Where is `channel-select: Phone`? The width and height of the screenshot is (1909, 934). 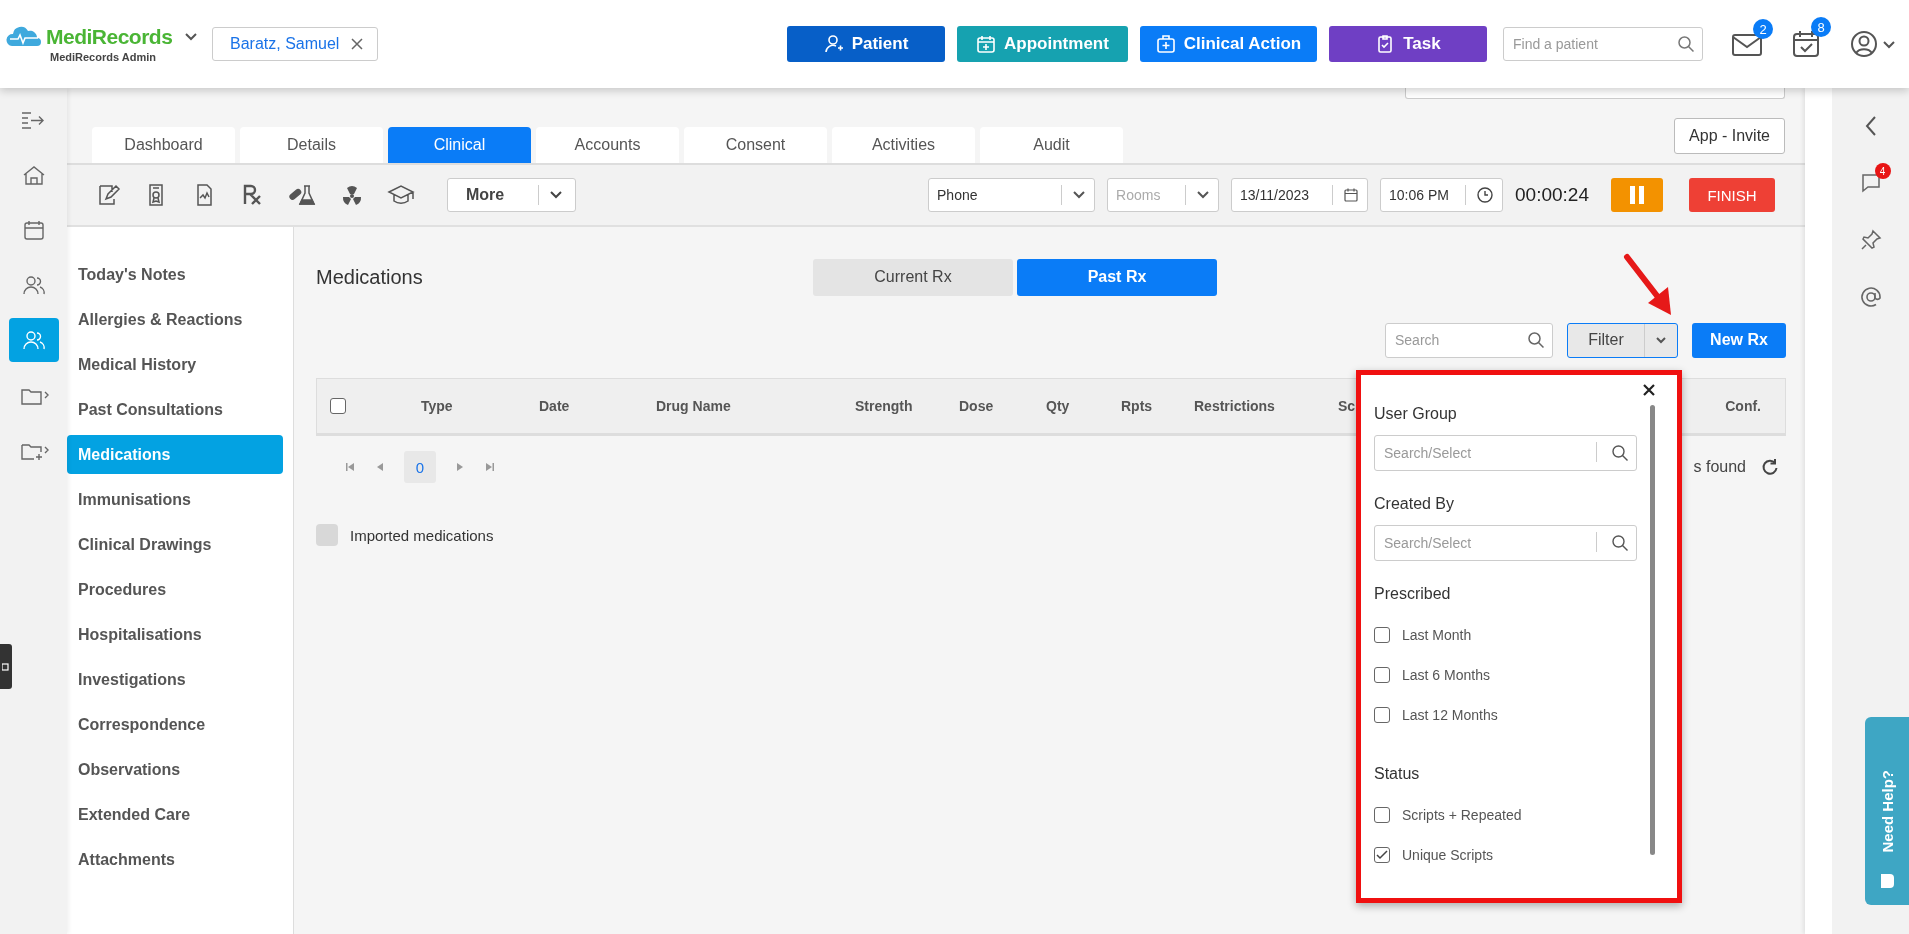 channel-select: Phone is located at coordinates (1012, 195).